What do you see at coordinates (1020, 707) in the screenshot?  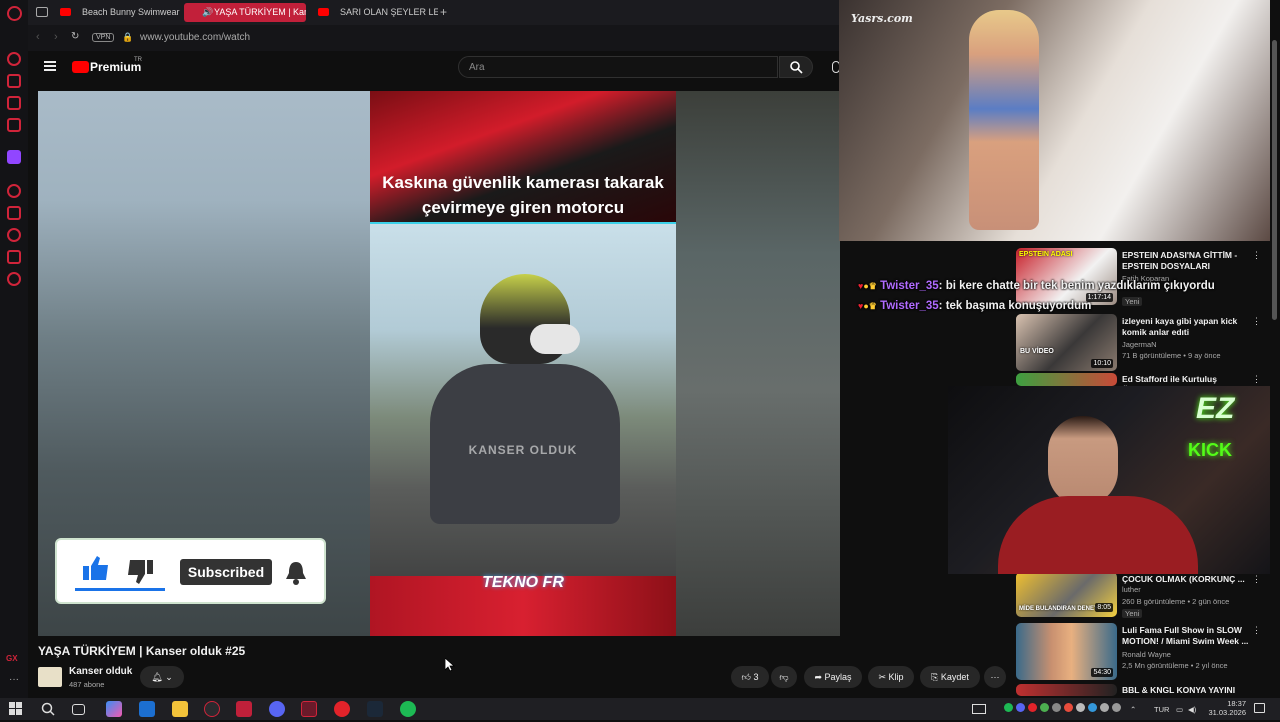 I see `discord-tray-icon` at bounding box center [1020, 707].